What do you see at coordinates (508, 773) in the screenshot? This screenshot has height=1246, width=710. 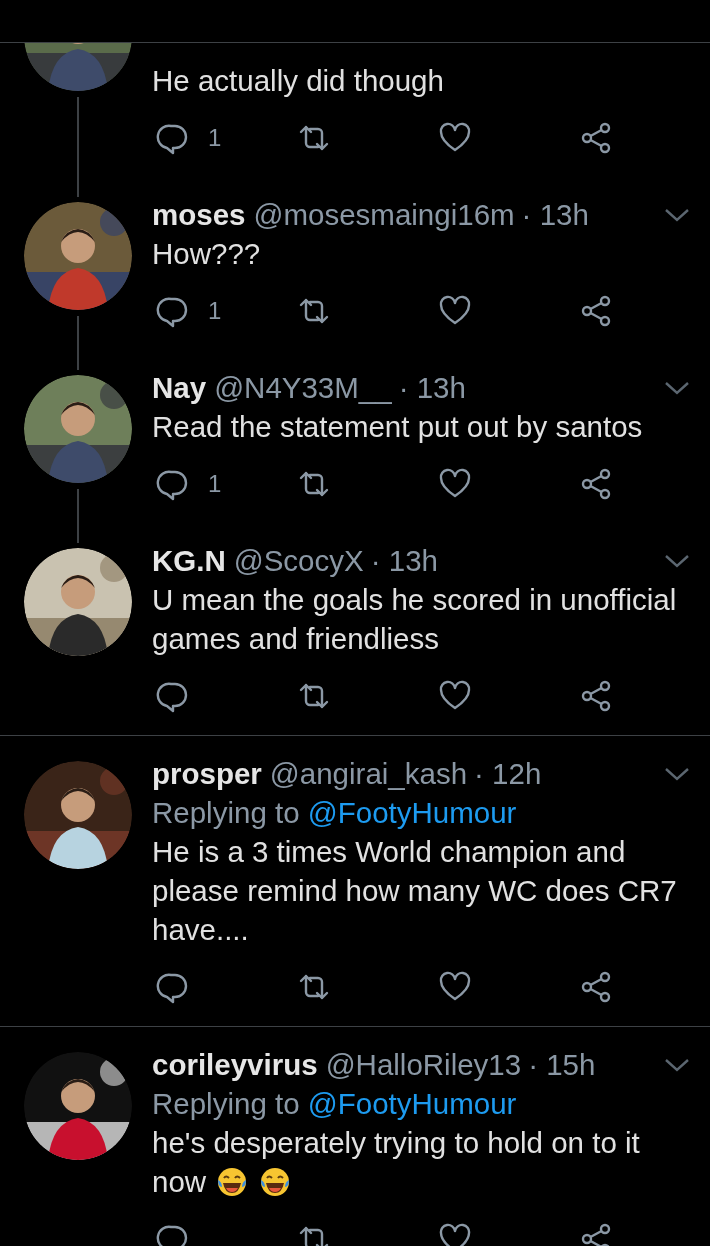 I see `tweet-time: · 12h` at bounding box center [508, 773].